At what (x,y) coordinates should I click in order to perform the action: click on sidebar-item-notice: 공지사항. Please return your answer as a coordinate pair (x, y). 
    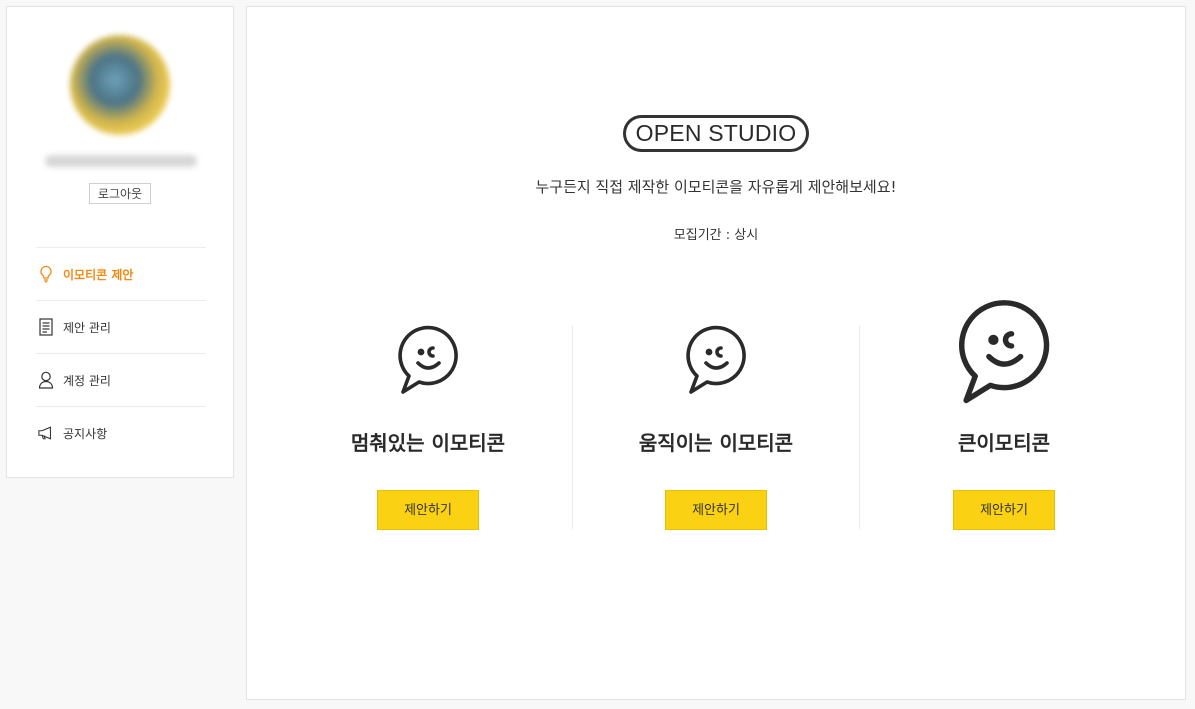
    Looking at the image, I should click on (121, 432).